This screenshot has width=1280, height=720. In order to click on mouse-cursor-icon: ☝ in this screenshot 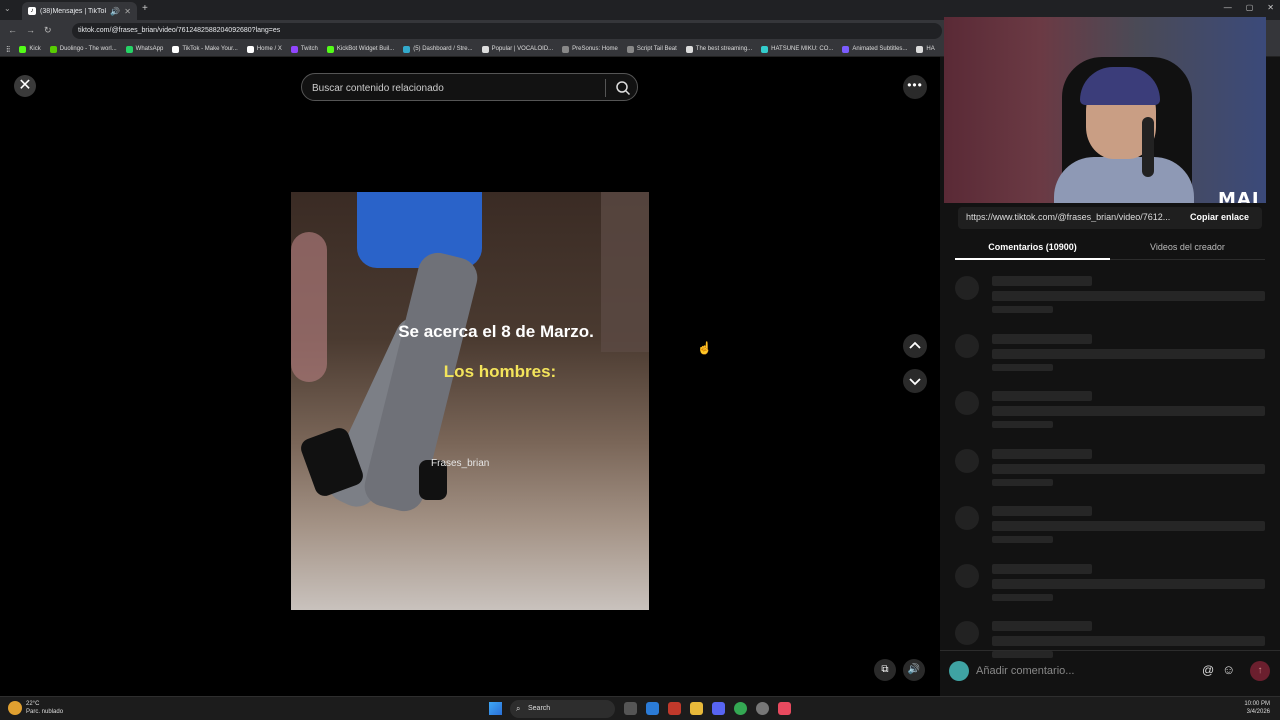, I will do `click(704, 348)`.